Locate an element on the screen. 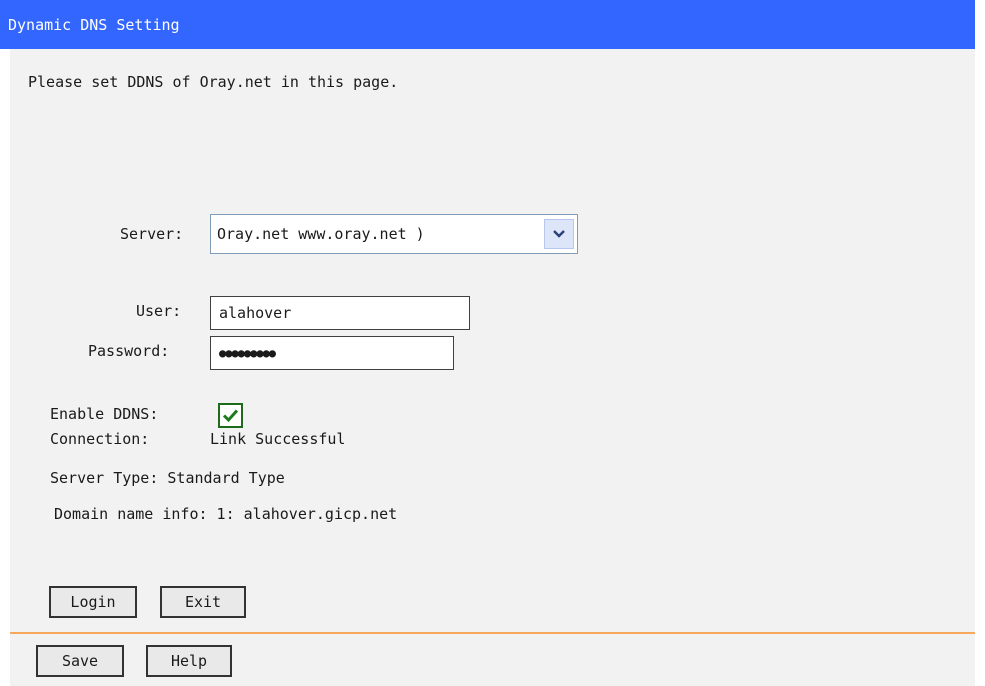 The width and height of the screenshot is (985, 686). user-input: alahover is located at coordinates (340, 313).